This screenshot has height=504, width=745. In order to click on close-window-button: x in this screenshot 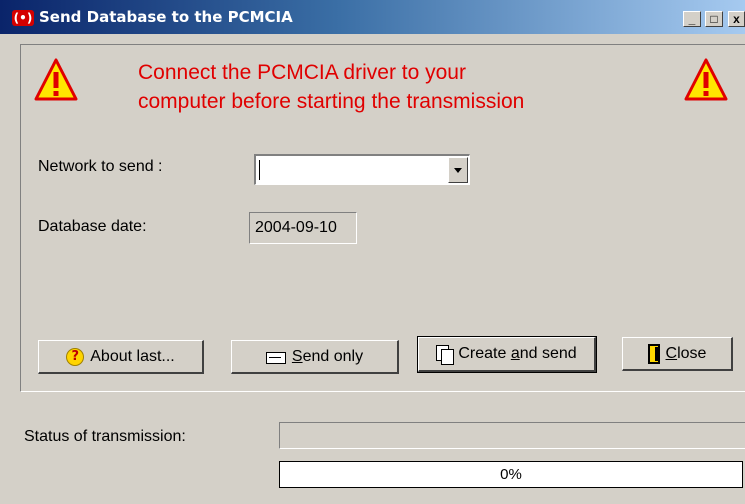, I will do `click(736, 19)`.